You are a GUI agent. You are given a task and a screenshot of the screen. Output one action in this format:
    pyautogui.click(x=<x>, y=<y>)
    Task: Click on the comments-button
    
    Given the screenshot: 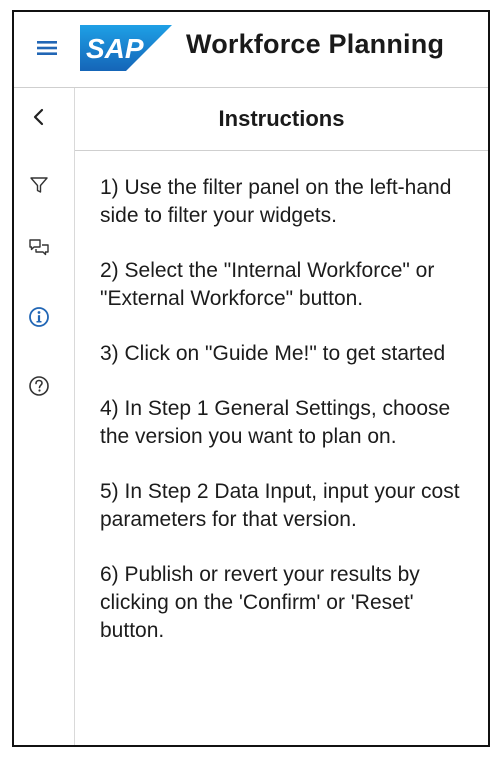 What is the action you would take?
    pyautogui.click(x=39, y=250)
    